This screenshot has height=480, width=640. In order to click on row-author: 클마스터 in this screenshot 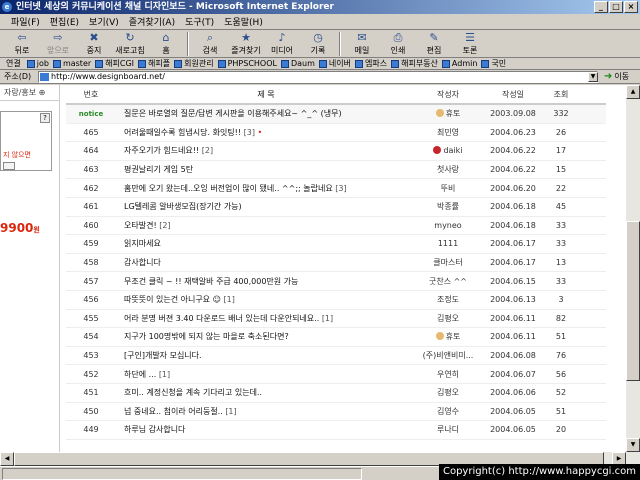, I will do `click(448, 262)`.